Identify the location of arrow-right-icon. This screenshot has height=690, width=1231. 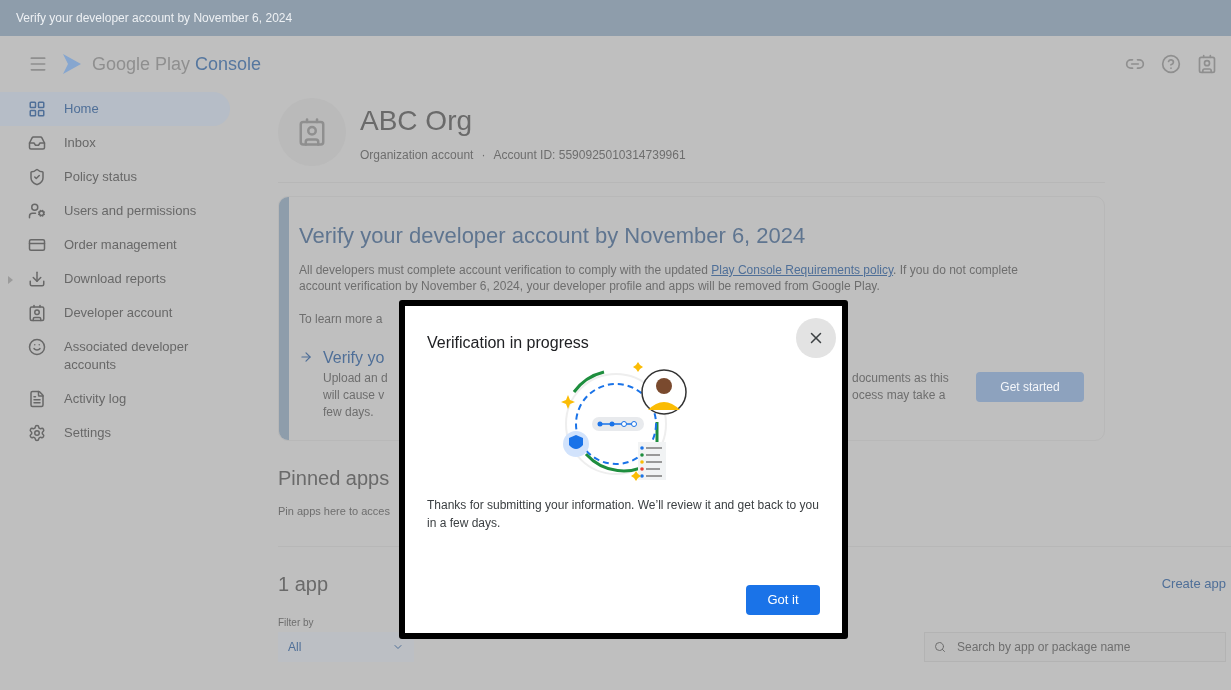
(306, 357).